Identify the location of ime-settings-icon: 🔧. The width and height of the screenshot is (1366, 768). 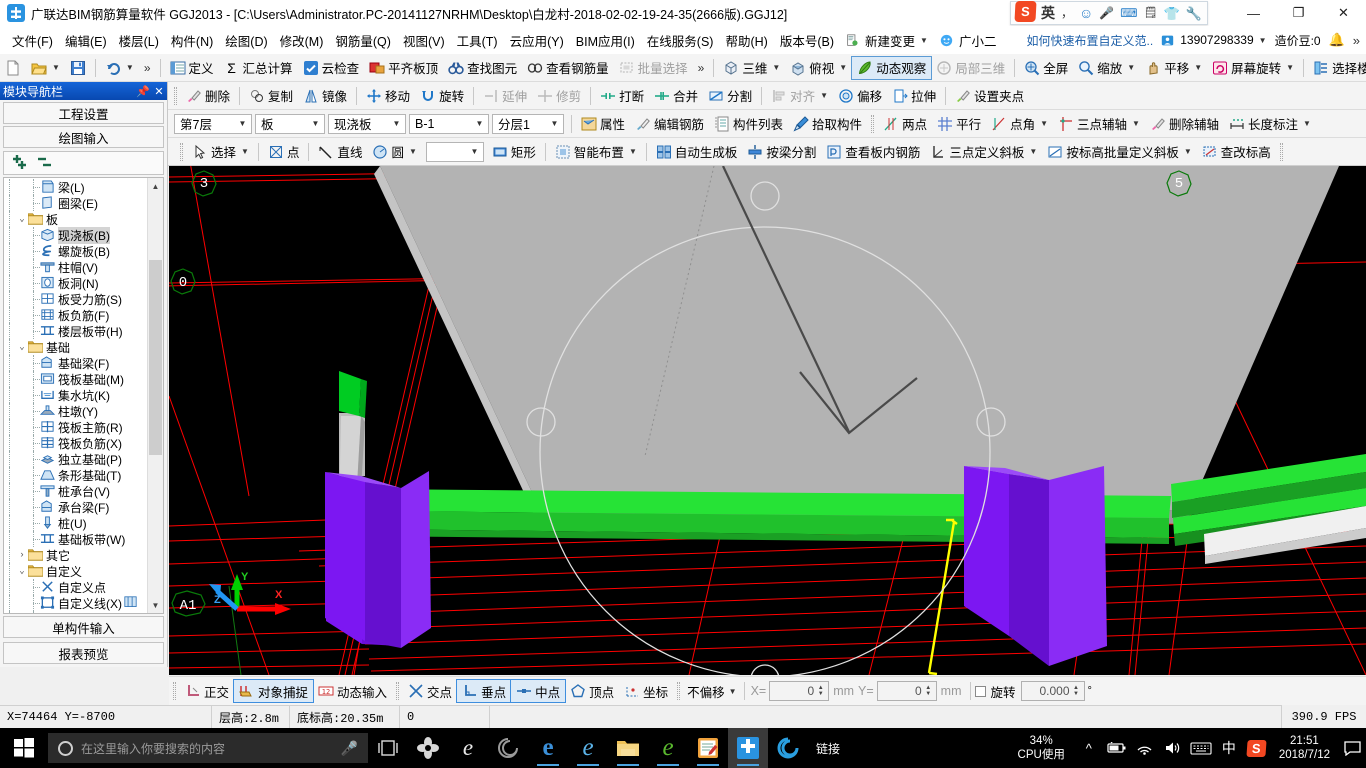
(1194, 13).